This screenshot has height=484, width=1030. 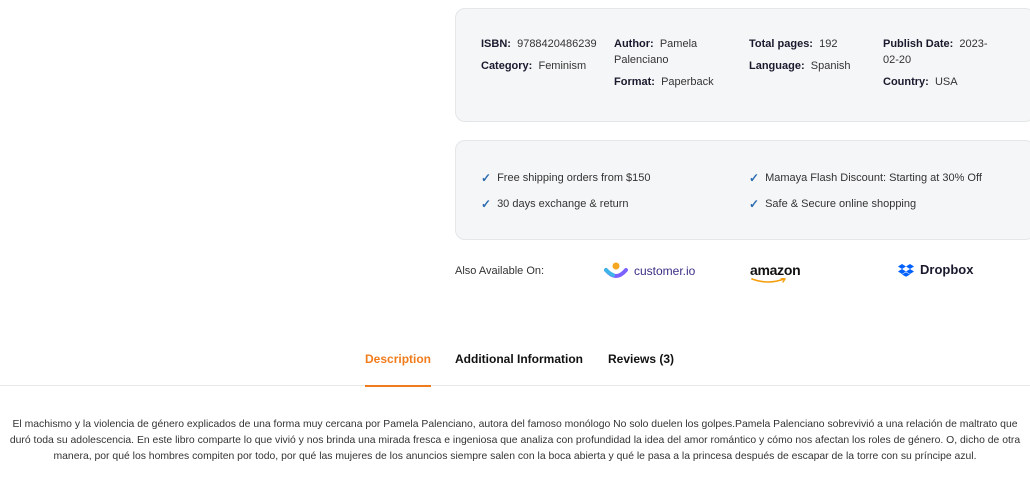 I want to click on also-available-label: Also Available On:, so click(x=500, y=271).